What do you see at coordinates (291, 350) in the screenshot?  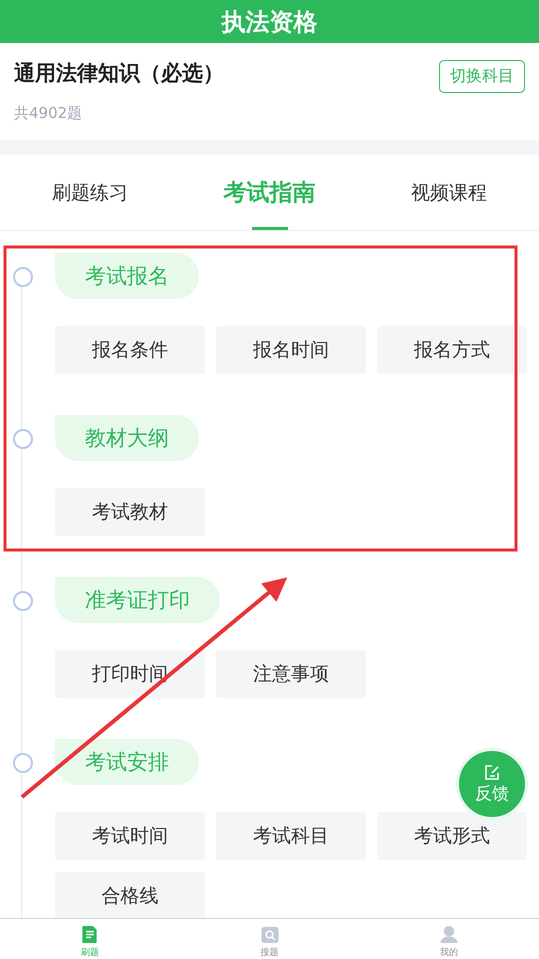 I see `guide-item: 报名时间` at bounding box center [291, 350].